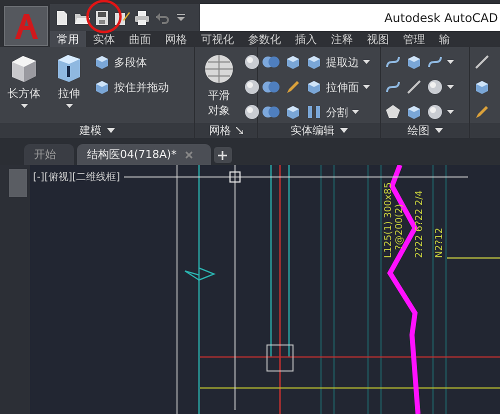 This screenshot has width=500, height=414. Describe the element at coordinates (219, 85) in the screenshot. I see `ribbon-button: 平滑对象` at that location.